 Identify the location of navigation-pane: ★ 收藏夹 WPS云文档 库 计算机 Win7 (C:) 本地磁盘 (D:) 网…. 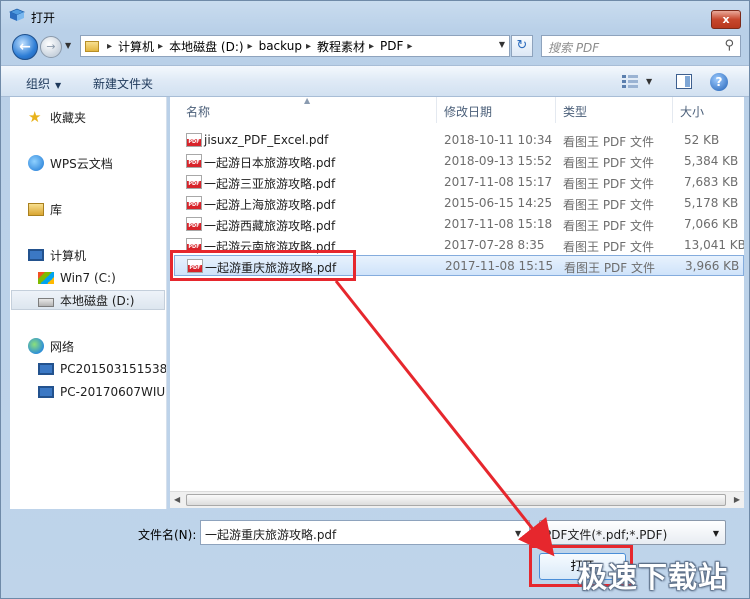
(88, 303).